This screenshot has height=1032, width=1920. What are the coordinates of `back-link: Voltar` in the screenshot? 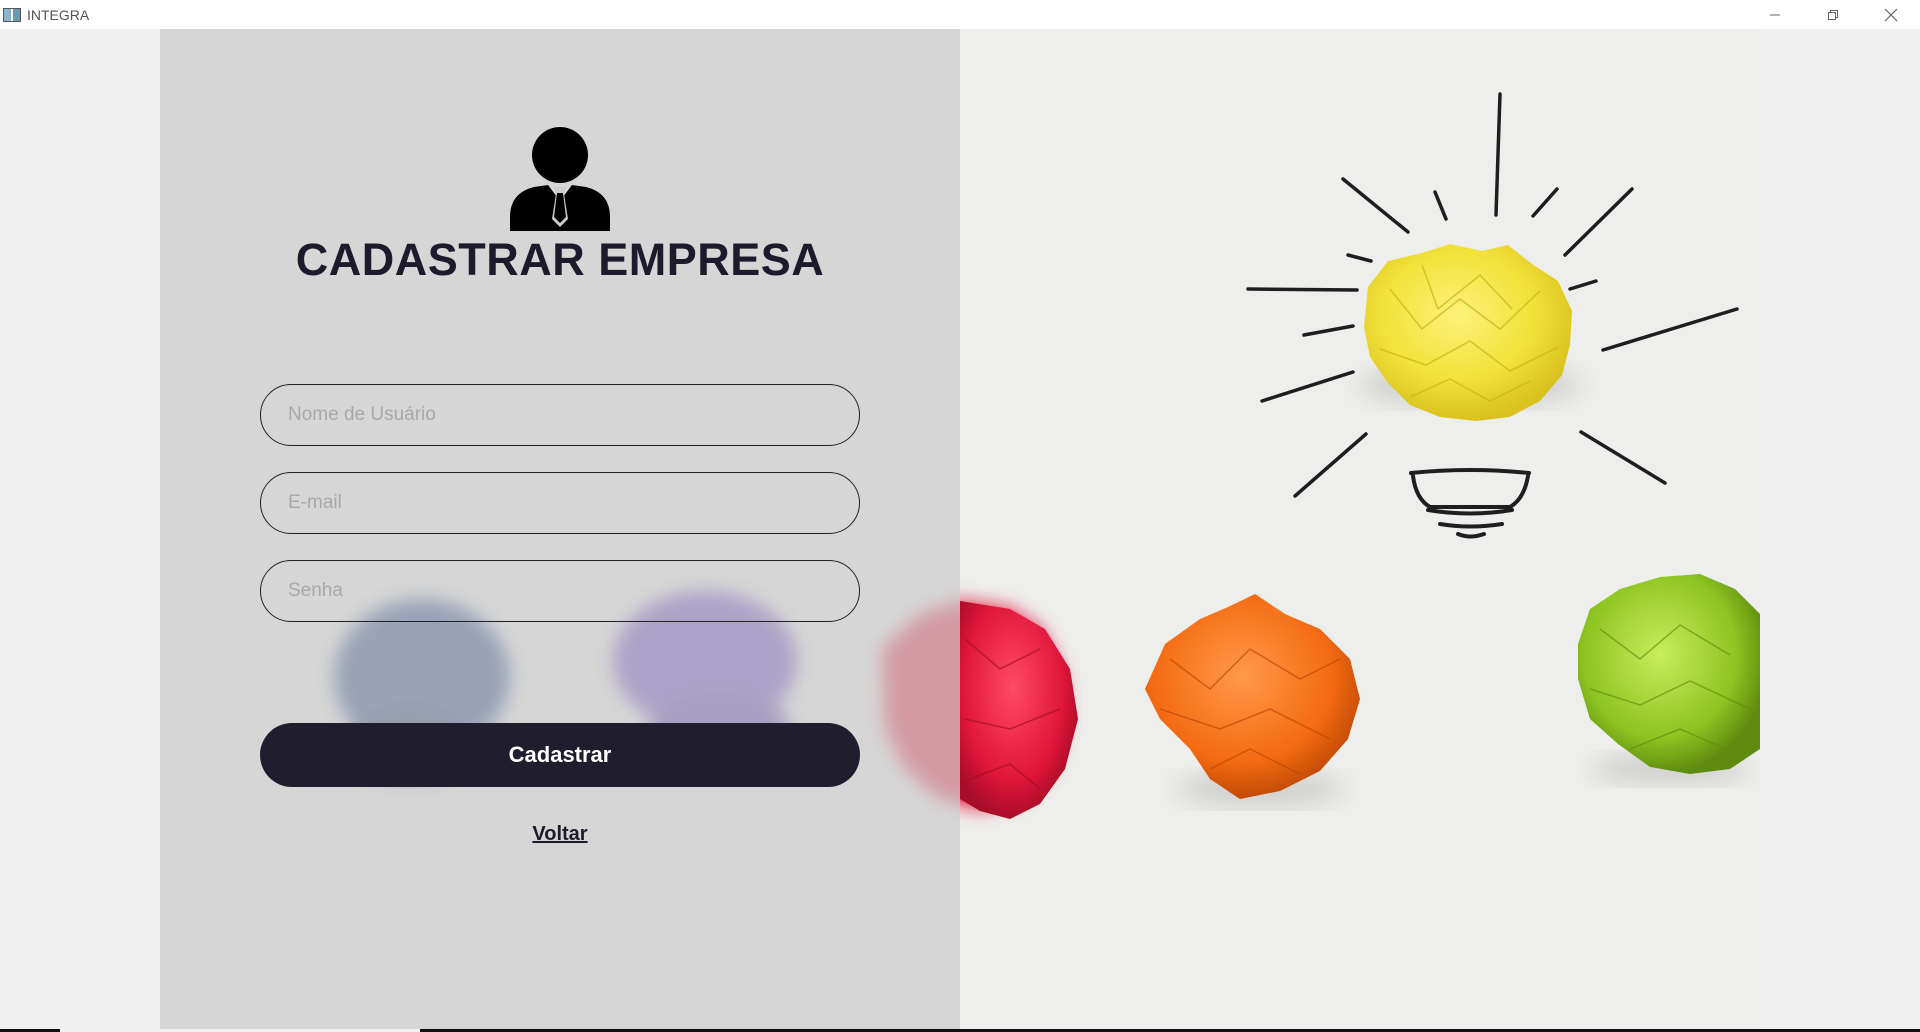 It's located at (559, 834).